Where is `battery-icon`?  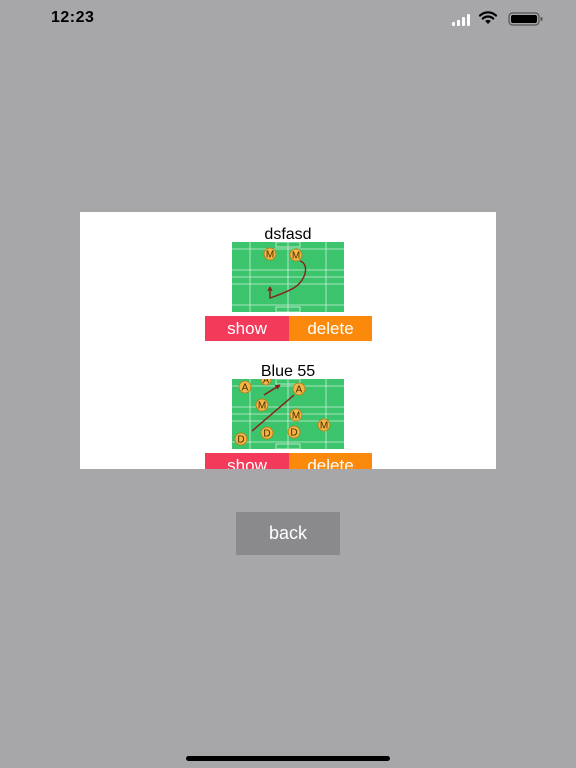 battery-icon is located at coordinates (525, 19).